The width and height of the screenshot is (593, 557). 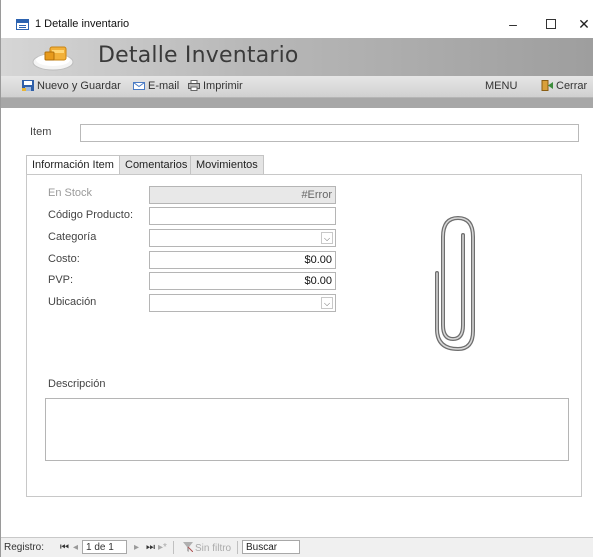 I want to click on close-form-button: Cerrar, so click(x=564, y=86).